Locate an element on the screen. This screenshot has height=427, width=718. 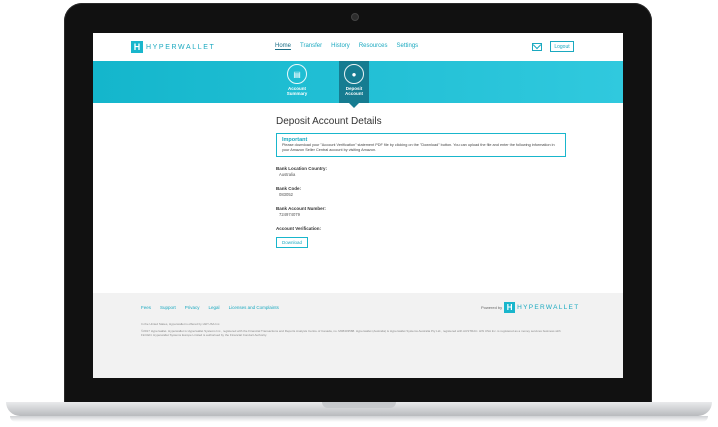
brand-logo: H HYPERWALLET is located at coordinates (173, 47).